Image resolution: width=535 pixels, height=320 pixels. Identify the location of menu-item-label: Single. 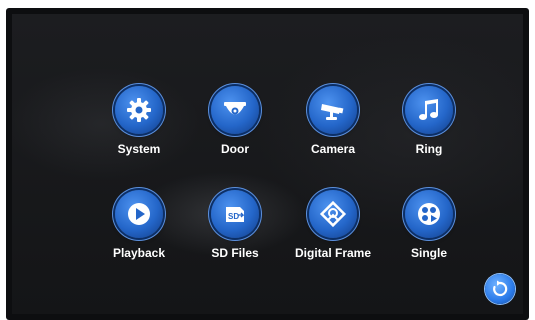
(428, 253).